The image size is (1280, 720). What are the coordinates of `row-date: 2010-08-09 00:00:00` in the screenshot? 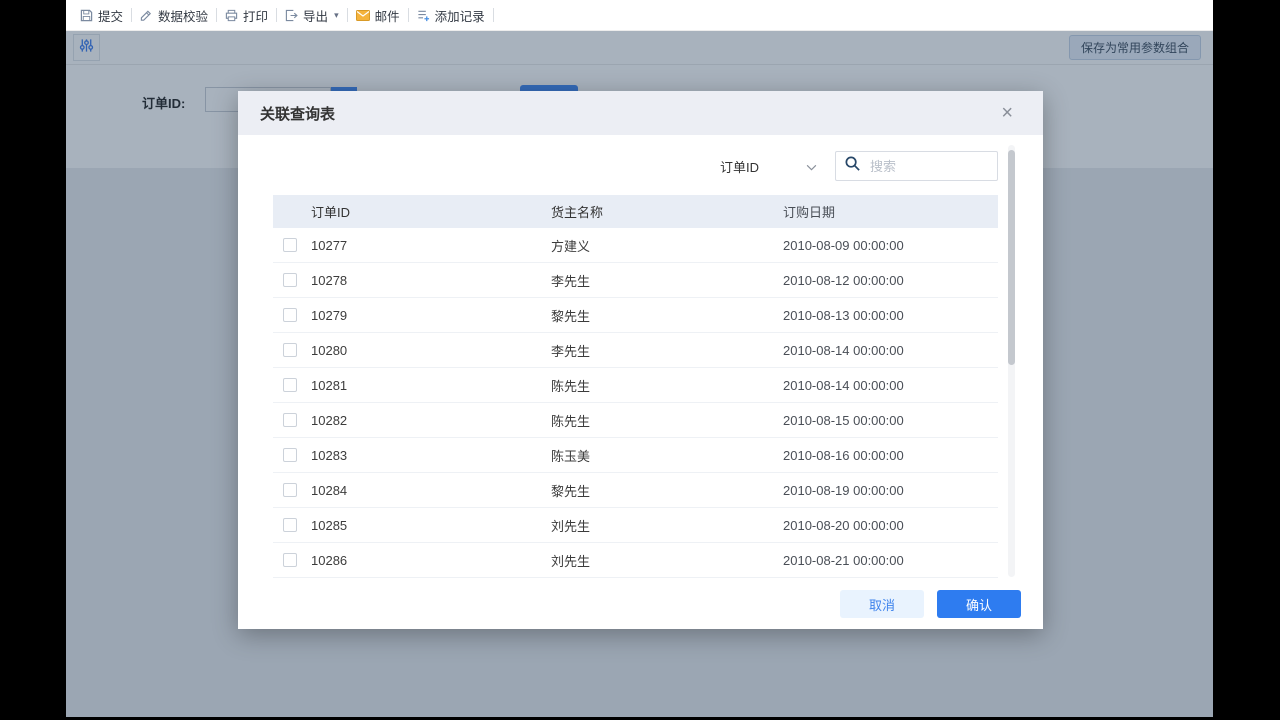 It's located at (843, 245).